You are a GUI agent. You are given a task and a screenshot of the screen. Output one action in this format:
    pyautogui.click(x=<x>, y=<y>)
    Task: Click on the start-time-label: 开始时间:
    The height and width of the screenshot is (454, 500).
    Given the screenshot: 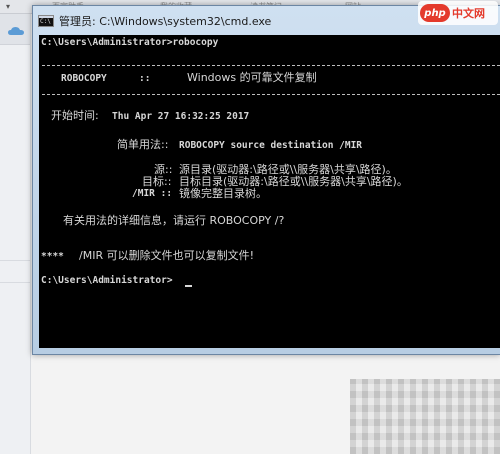 What is the action you would take?
    pyautogui.click(x=75, y=115)
    